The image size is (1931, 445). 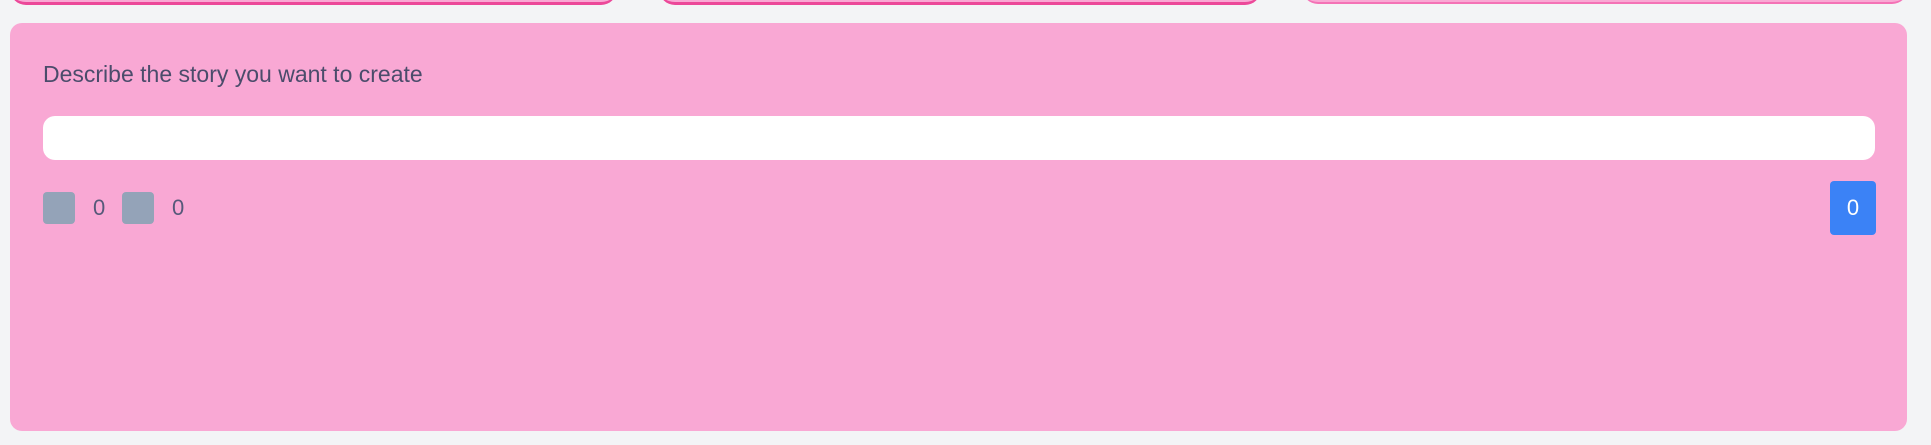 What do you see at coordinates (1853, 208) in the screenshot?
I see `count-button: 0` at bounding box center [1853, 208].